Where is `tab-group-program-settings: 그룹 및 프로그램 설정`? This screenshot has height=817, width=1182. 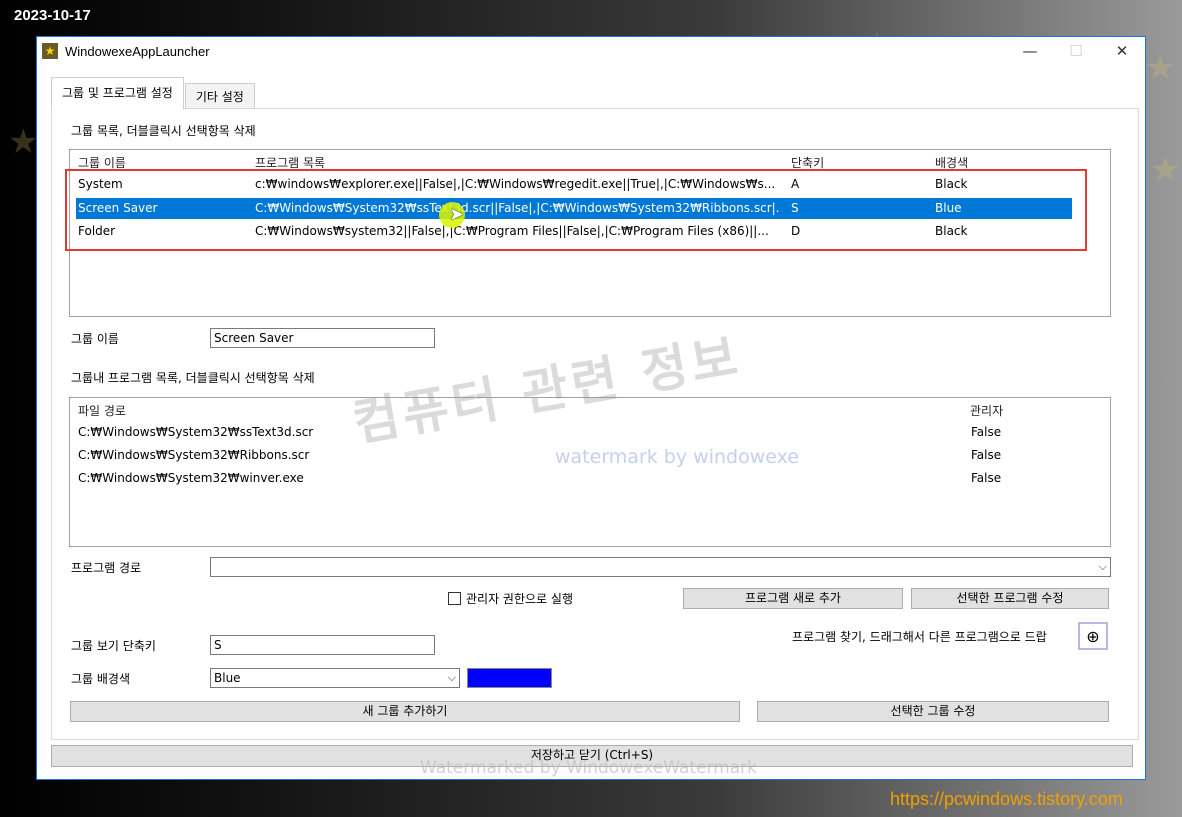
tab-group-program-settings: 그룹 및 프로그램 설정 is located at coordinates (117, 93).